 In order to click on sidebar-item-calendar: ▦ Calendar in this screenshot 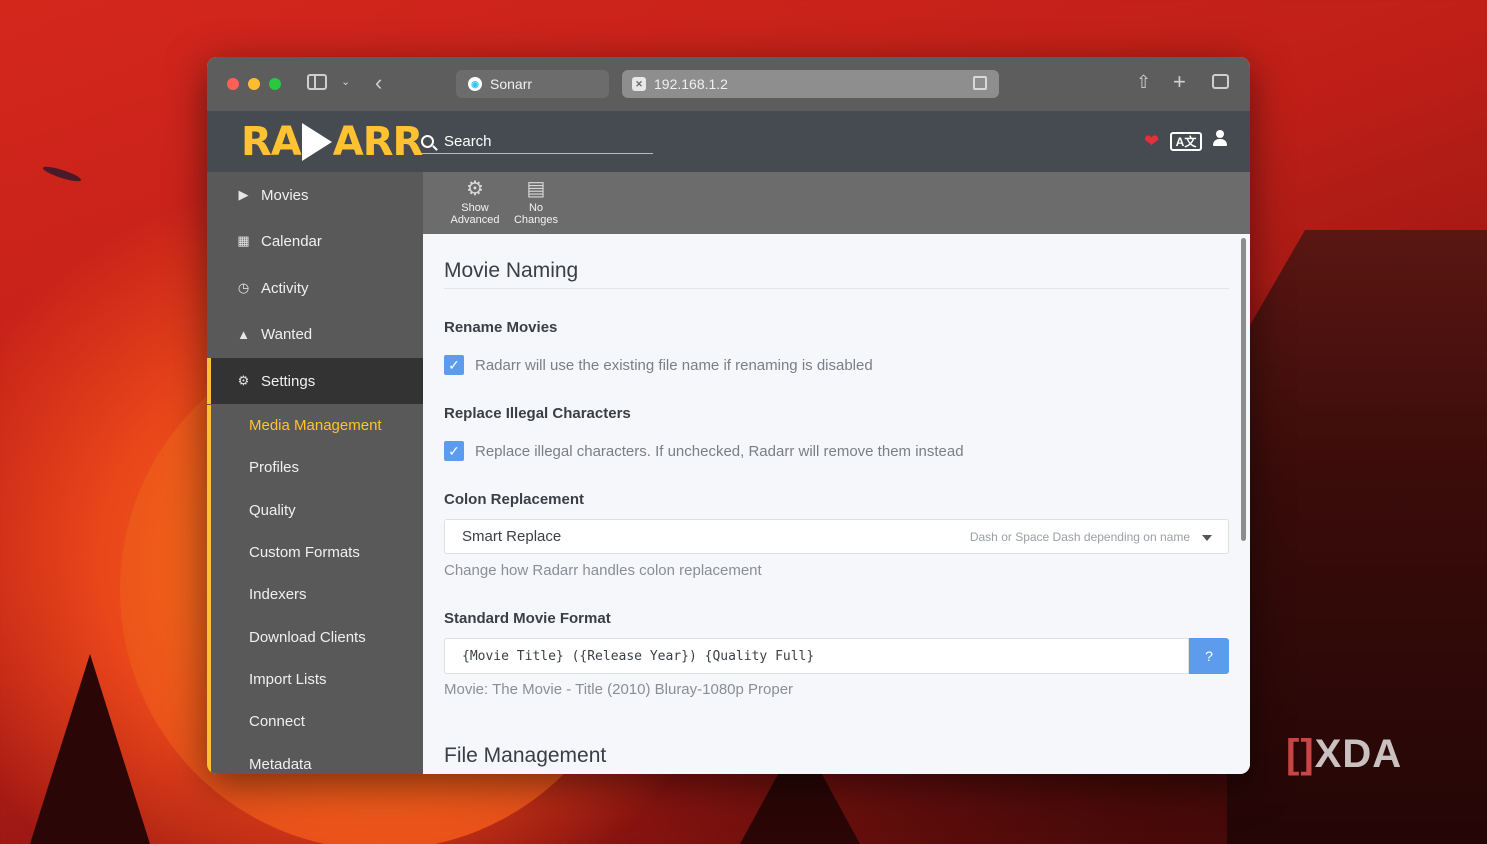, I will do `click(315, 241)`.